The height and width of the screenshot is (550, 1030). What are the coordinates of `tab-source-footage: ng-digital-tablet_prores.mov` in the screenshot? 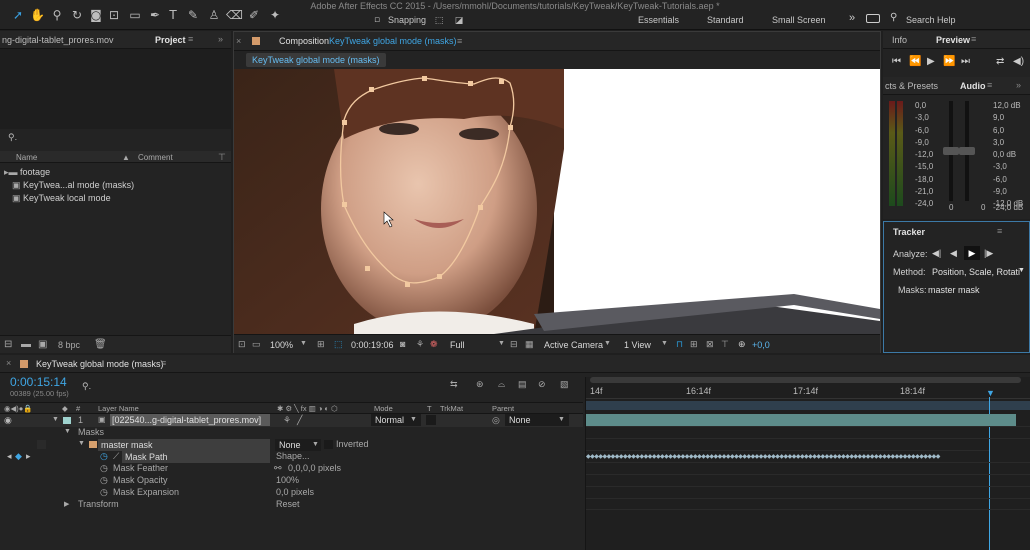 It's located at (58, 40).